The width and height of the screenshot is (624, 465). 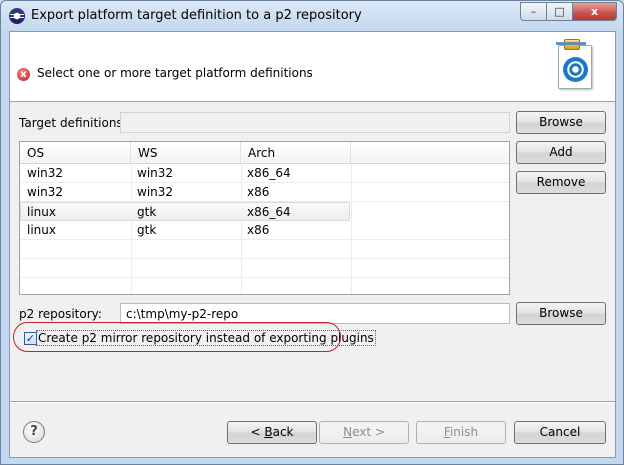 What do you see at coordinates (75, 153) in the screenshot?
I see `column-header-os: OS` at bounding box center [75, 153].